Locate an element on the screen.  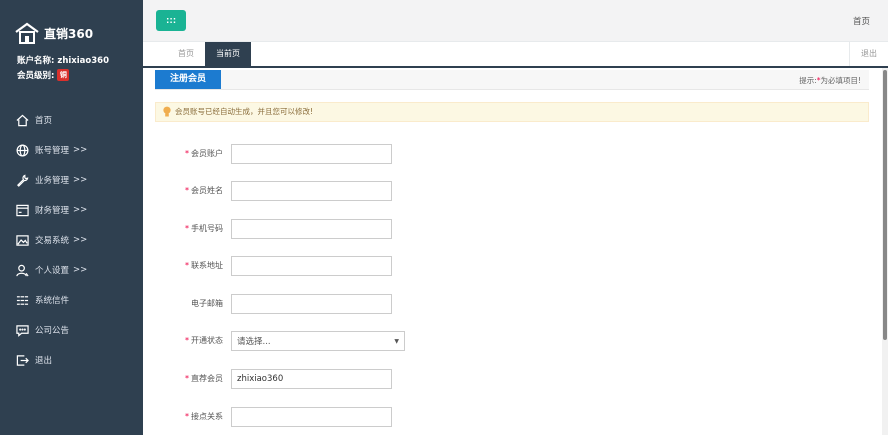
grid-icon is located at coordinates (171, 20).